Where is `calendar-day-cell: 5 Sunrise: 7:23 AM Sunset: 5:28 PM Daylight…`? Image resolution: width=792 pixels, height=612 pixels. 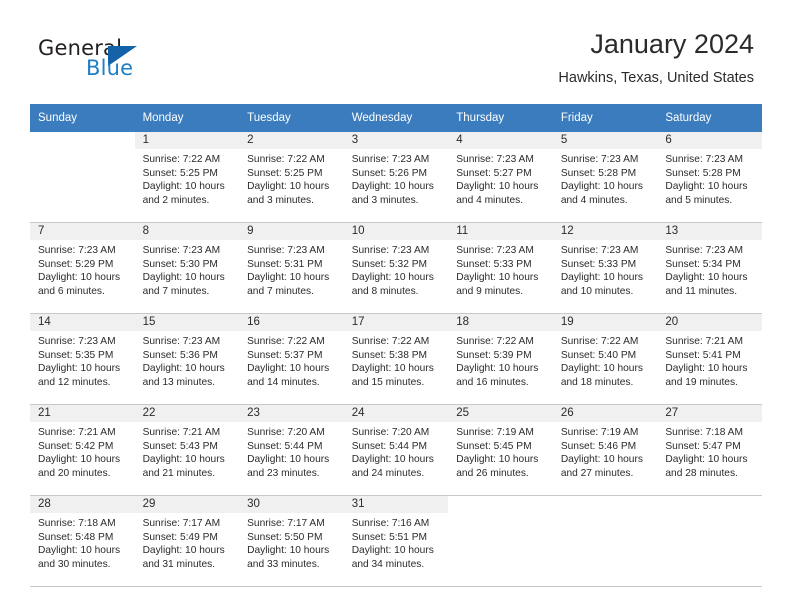 calendar-day-cell: 5 Sunrise: 7:23 AM Sunset: 5:28 PM Daylight… is located at coordinates (605, 177).